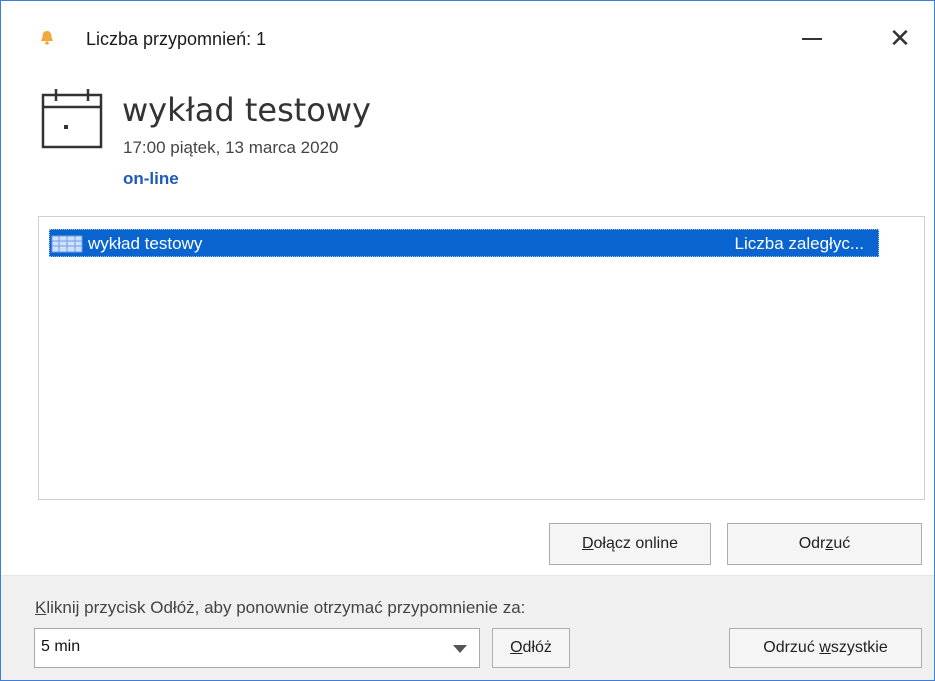 The height and width of the screenshot is (681, 935). I want to click on dismiss-all-label-before: Odrzuć, so click(791, 647).